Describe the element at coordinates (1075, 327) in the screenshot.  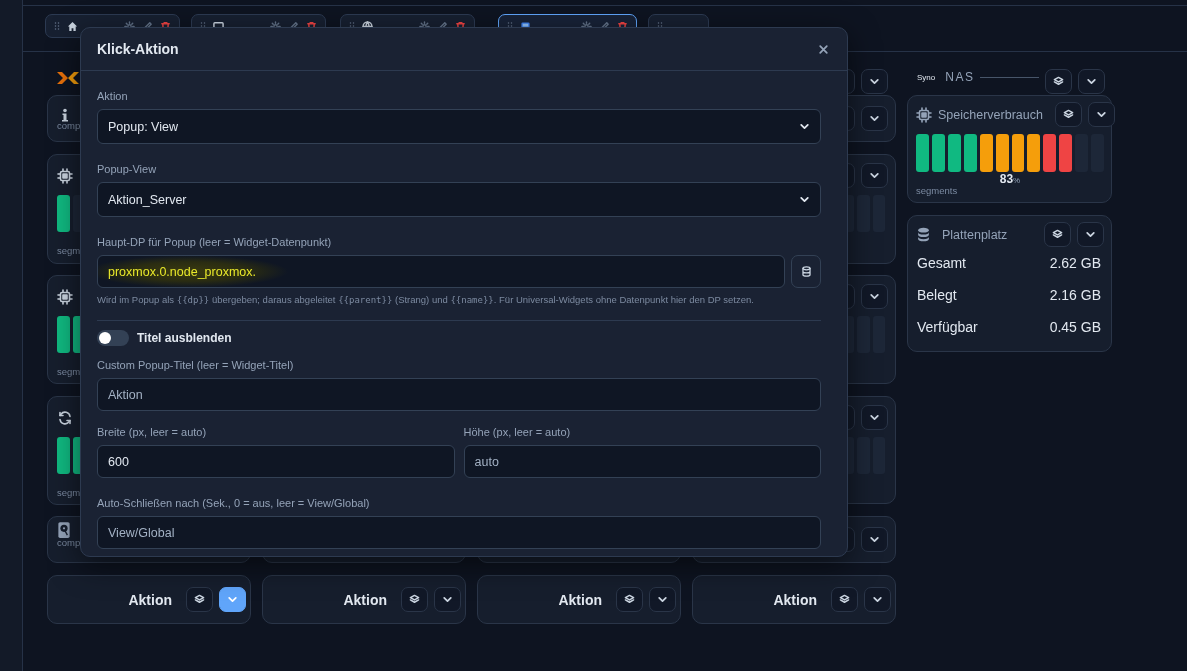
I see `stat-value: 0.45 GB` at that location.